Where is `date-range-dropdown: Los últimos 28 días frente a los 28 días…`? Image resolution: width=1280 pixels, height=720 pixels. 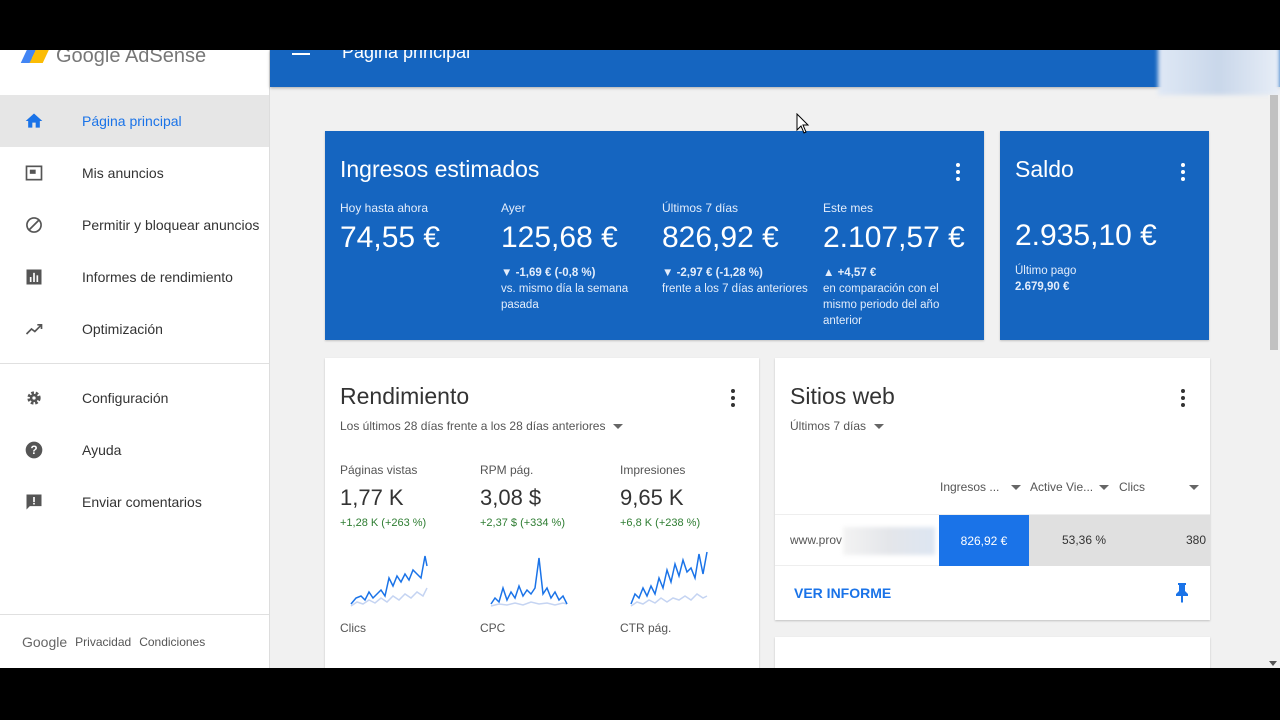
date-range-dropdown: Los últimos 28 días frente a los 28 días… is located at coordinates (482, 426).